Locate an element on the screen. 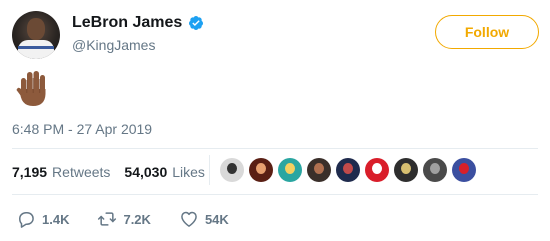 The height and width of the screenshot is (241, 550). divider-bottom is located at coordinates (275, 194).